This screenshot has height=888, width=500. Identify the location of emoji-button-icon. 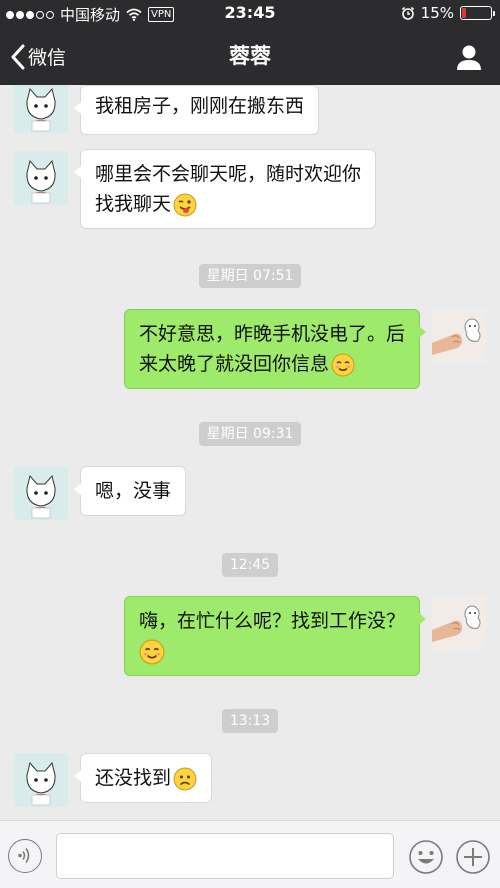
(426, 857).